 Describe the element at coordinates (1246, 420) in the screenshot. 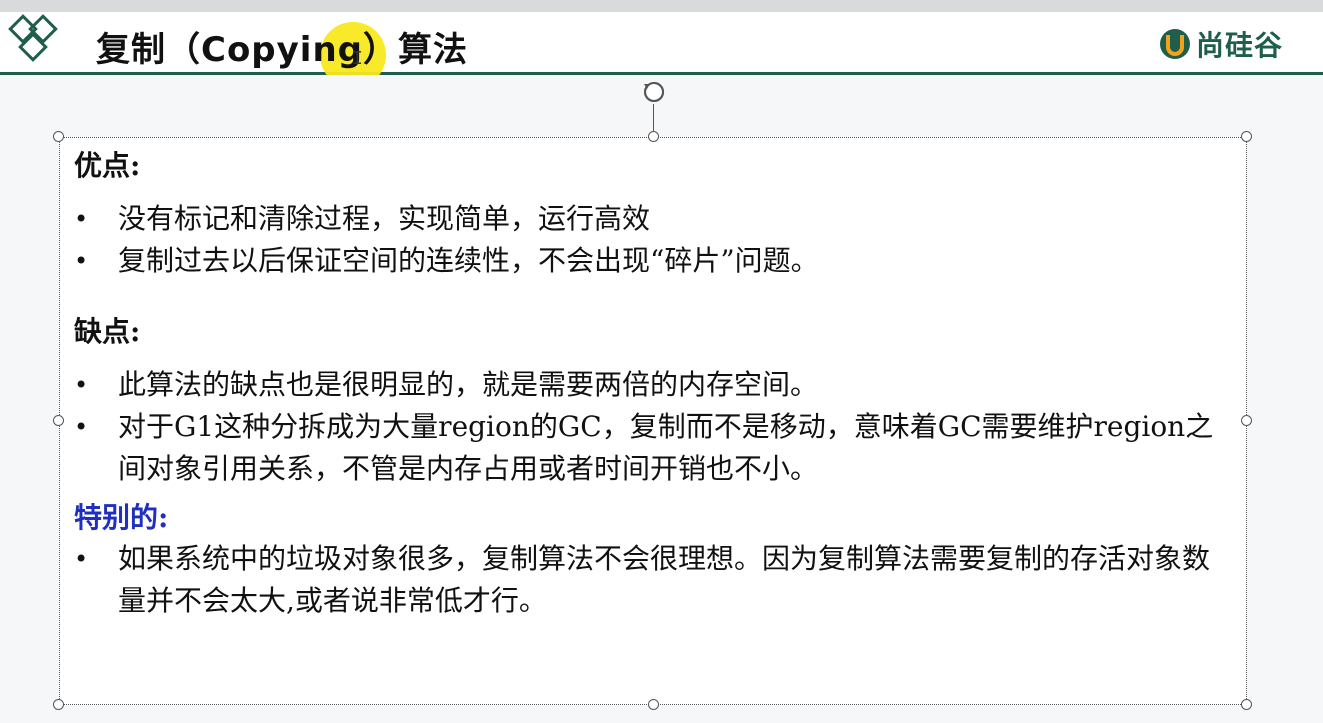

I see `resize-handle-middle-right` at that location.